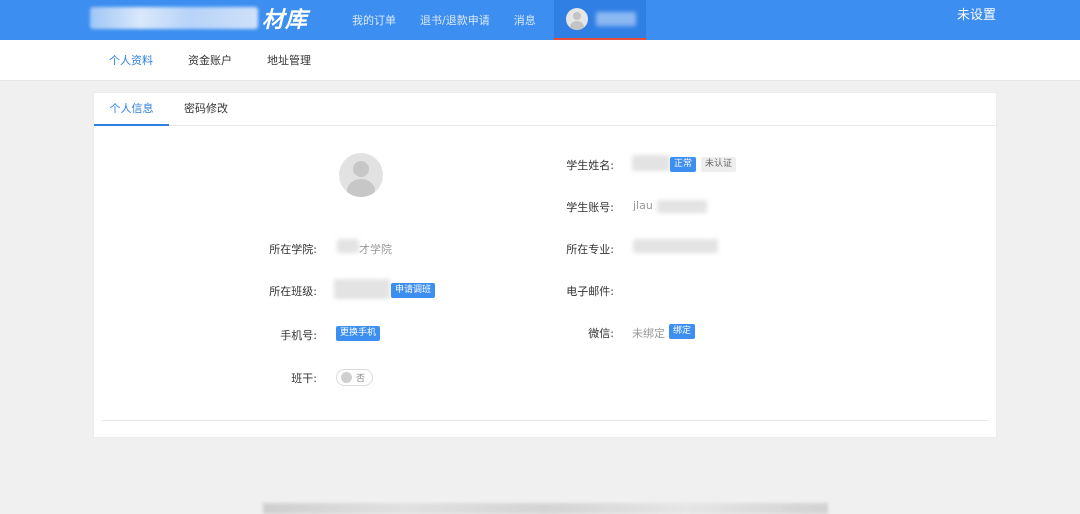 This screenshot has width=1080, height=514. I want to click on top-right-status: 未设置, so click(976, 20).